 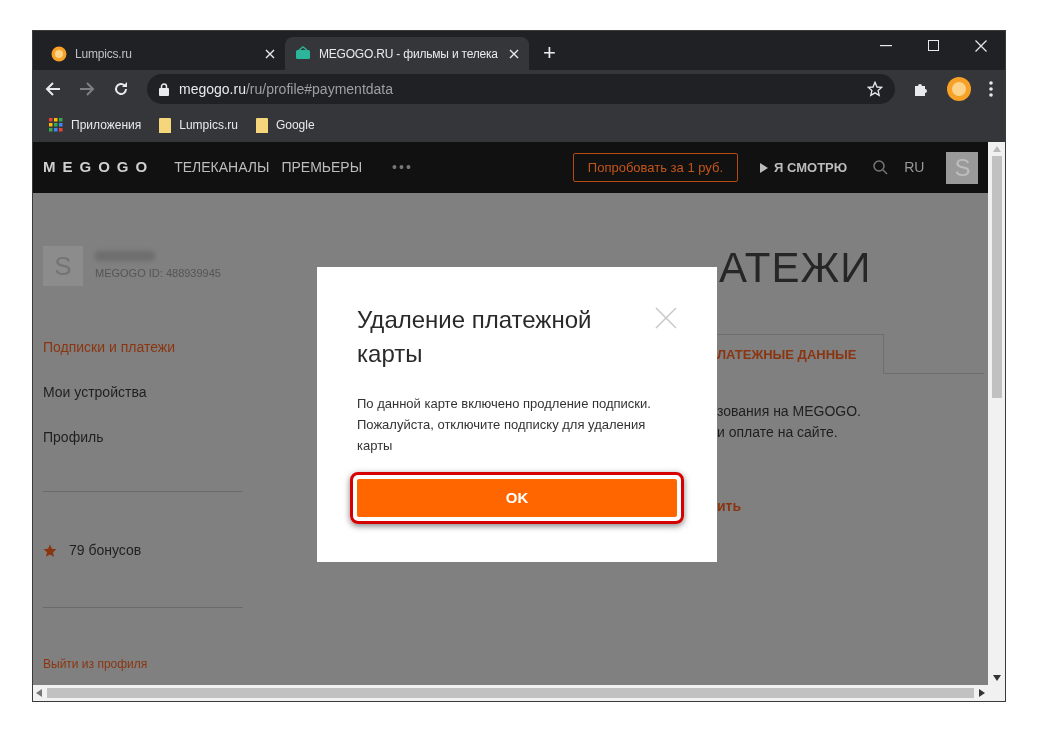 What do you see at coordinates (521, 89) in the screenshot?
I see `address-bar: megogo.ru/ru/profile#paymentdata` at bounding box center [521, 89].